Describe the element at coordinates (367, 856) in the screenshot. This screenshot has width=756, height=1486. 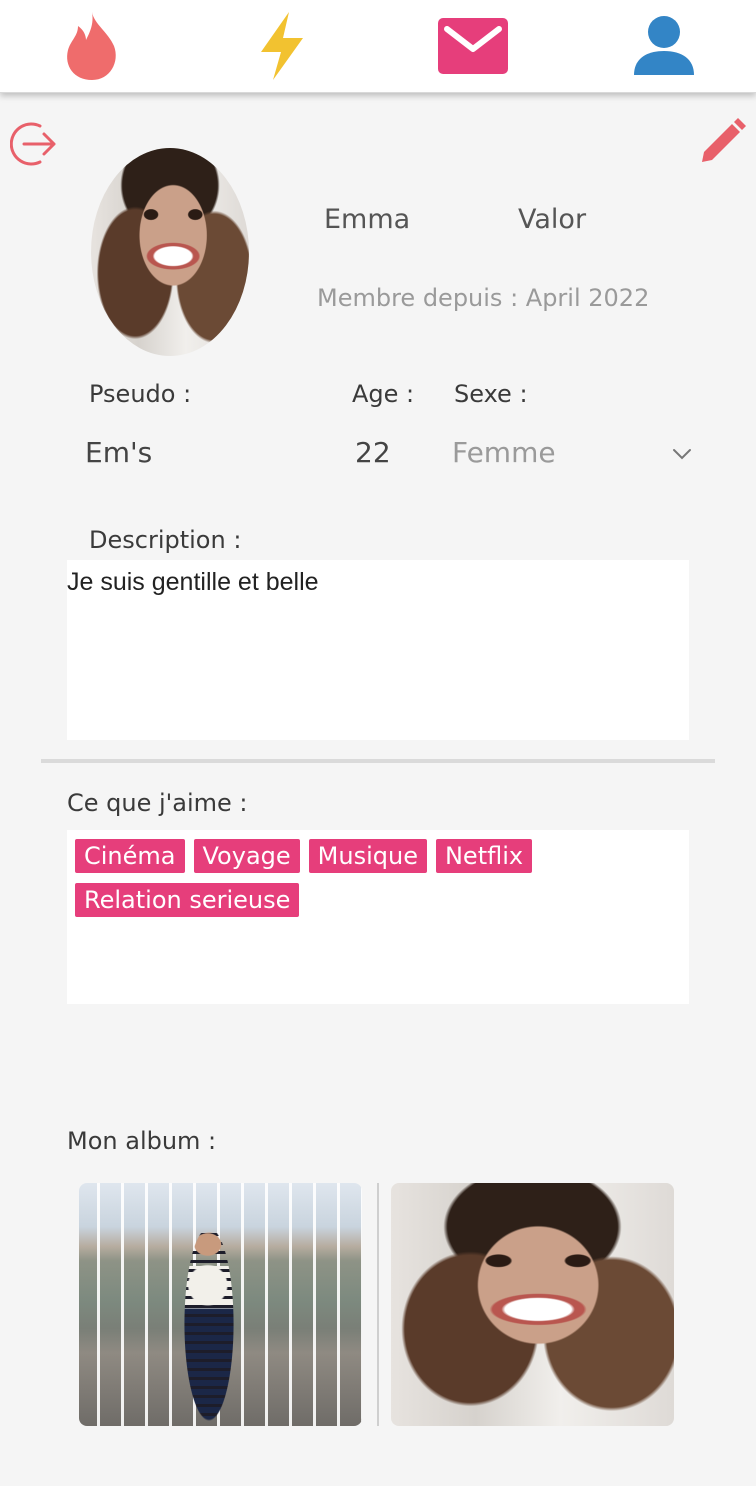
I see `like-tag: Musique` at that location.